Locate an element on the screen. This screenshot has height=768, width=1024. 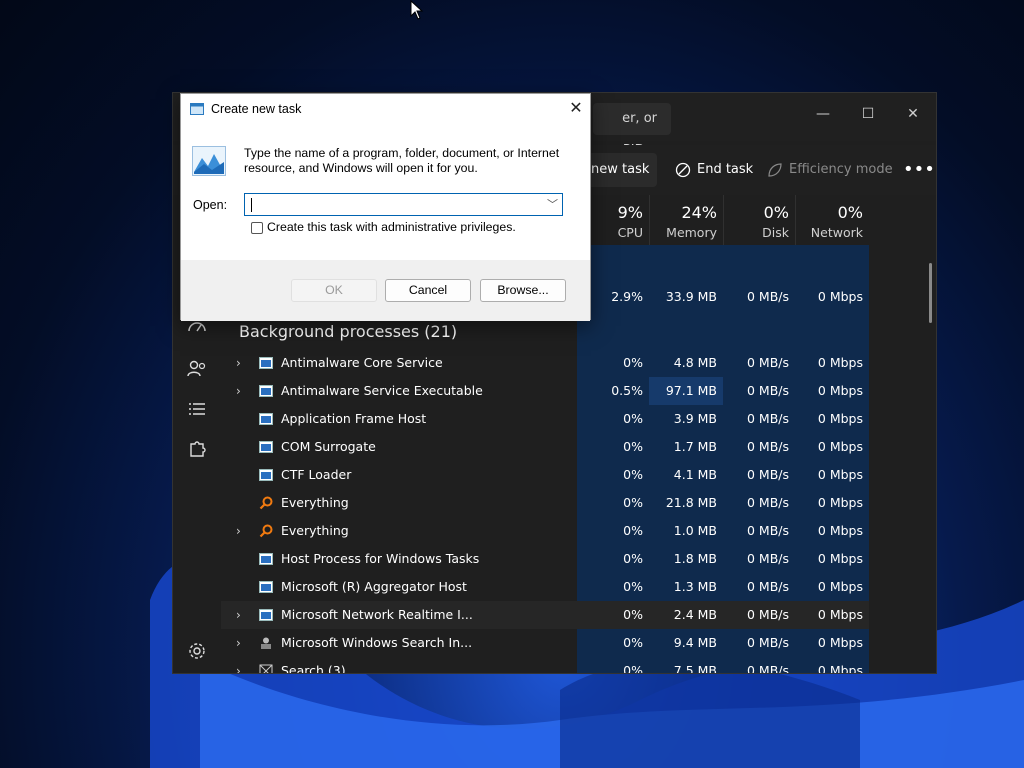
dialog-close-icon: ✕ is located at coordinates (576, 109).